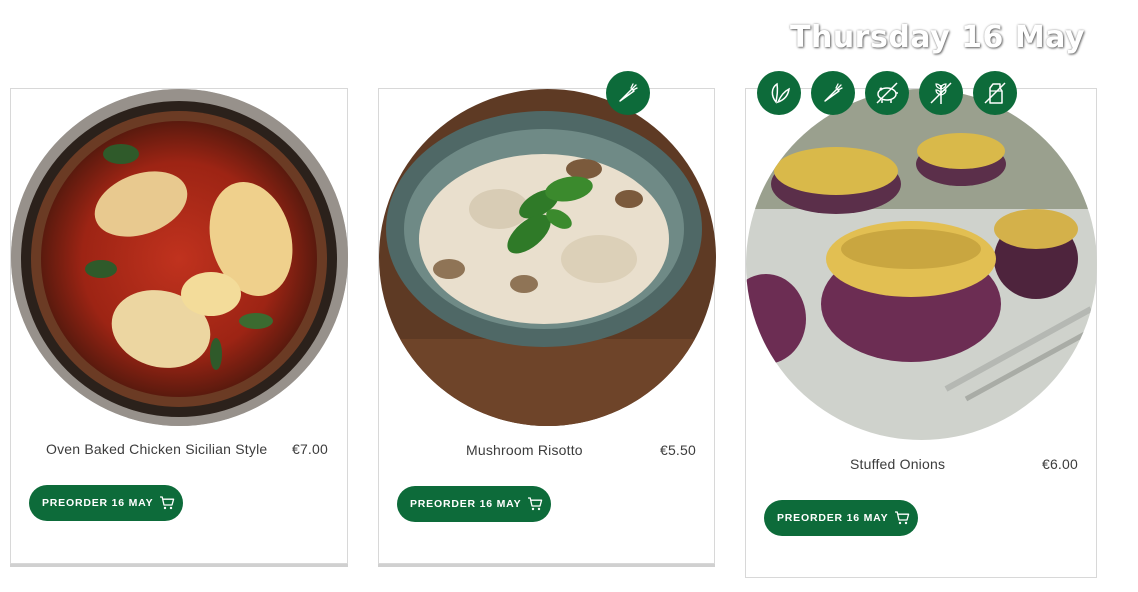  What do you see at coordinates (938, 37) in the screenshot?
I see `date-heading: Thursday 16 May` at bounding box center [938, 37].